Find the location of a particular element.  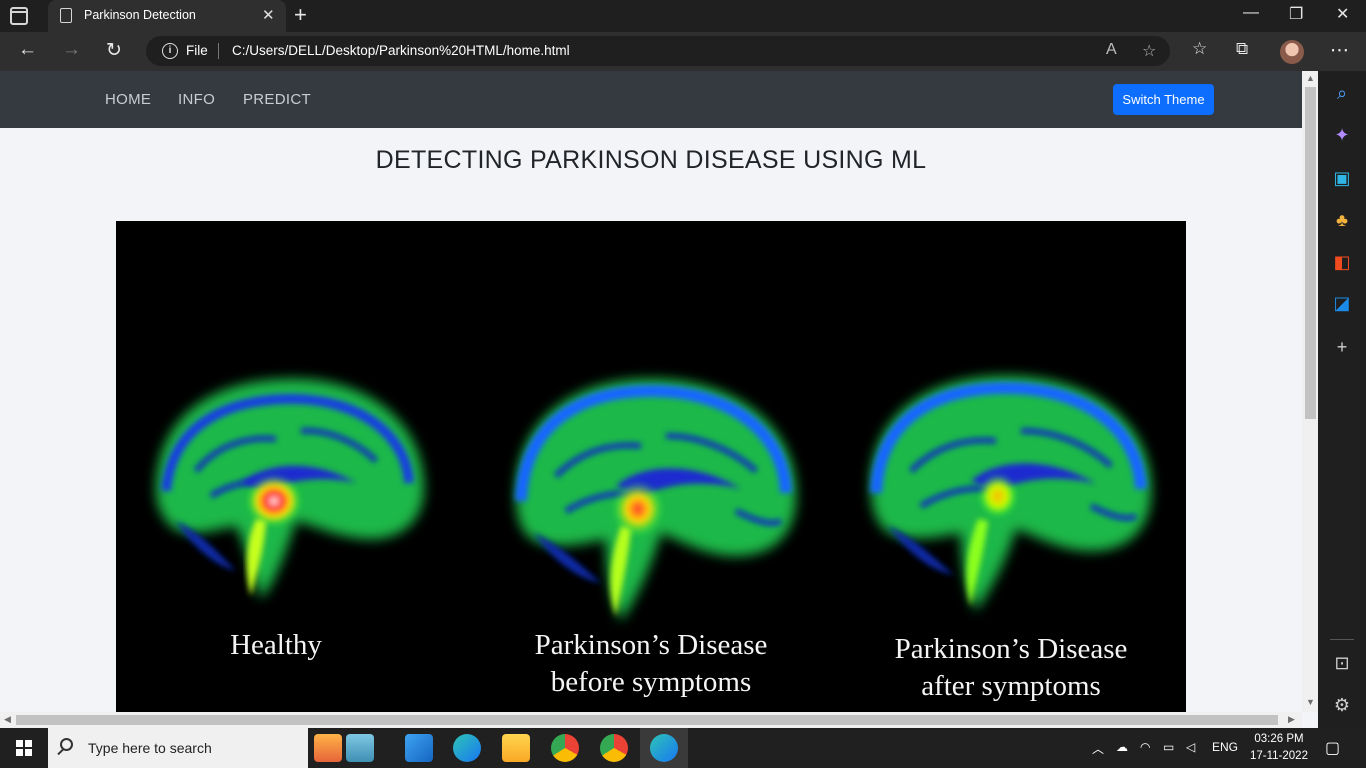

tab-close-icon: ✕ is located at coordinates (268, 15).